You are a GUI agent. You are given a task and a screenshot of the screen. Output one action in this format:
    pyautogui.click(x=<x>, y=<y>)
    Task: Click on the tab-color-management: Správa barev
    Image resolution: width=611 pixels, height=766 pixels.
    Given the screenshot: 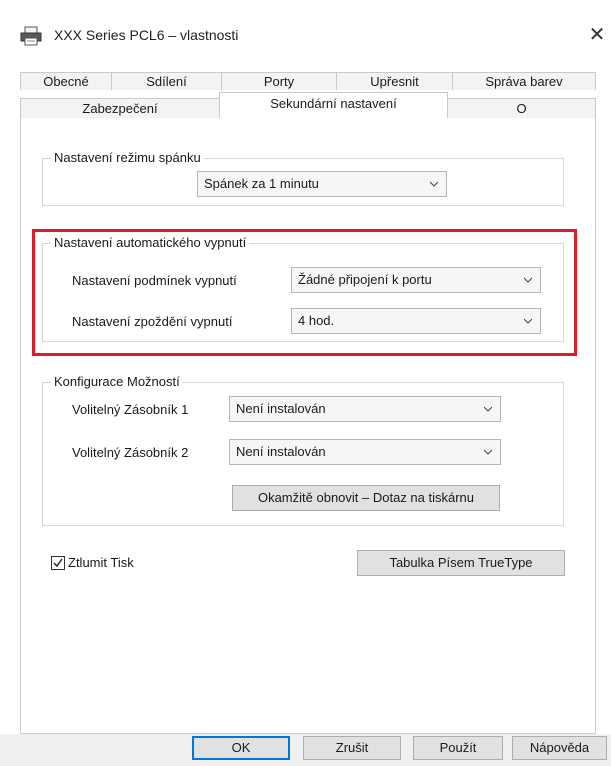 What is the action you would take?
    pyautogui.click(x=524, y=81)
    